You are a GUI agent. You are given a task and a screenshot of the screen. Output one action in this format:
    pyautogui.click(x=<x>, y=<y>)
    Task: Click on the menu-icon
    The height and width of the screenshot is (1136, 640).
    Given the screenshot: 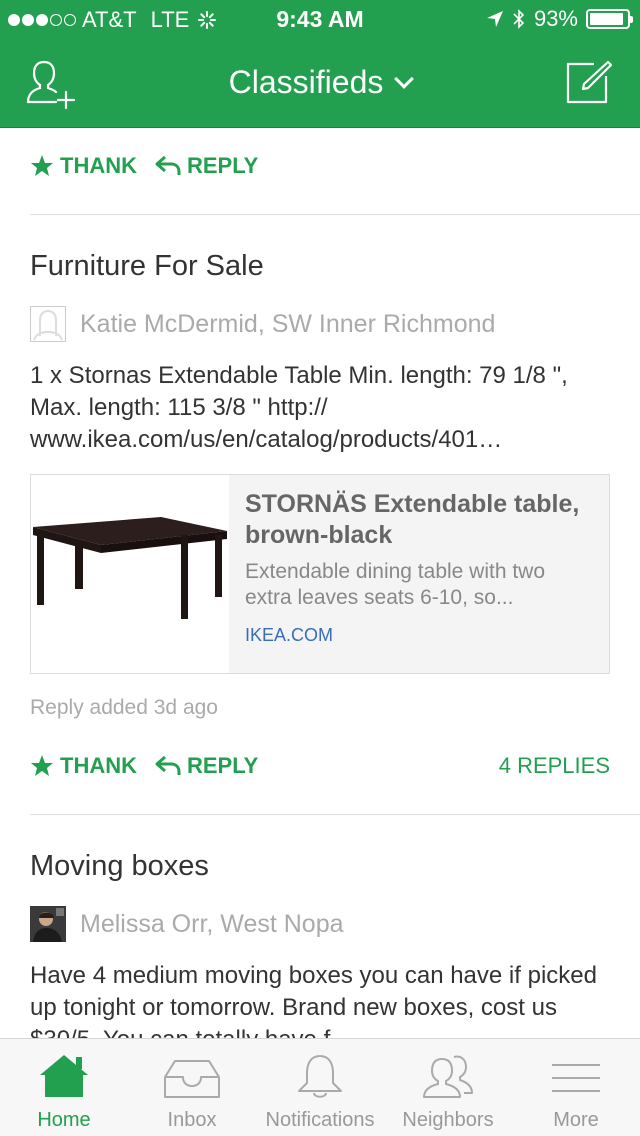 What is the action you would take?
    pyautogui.click(x=576, y=1078)
    